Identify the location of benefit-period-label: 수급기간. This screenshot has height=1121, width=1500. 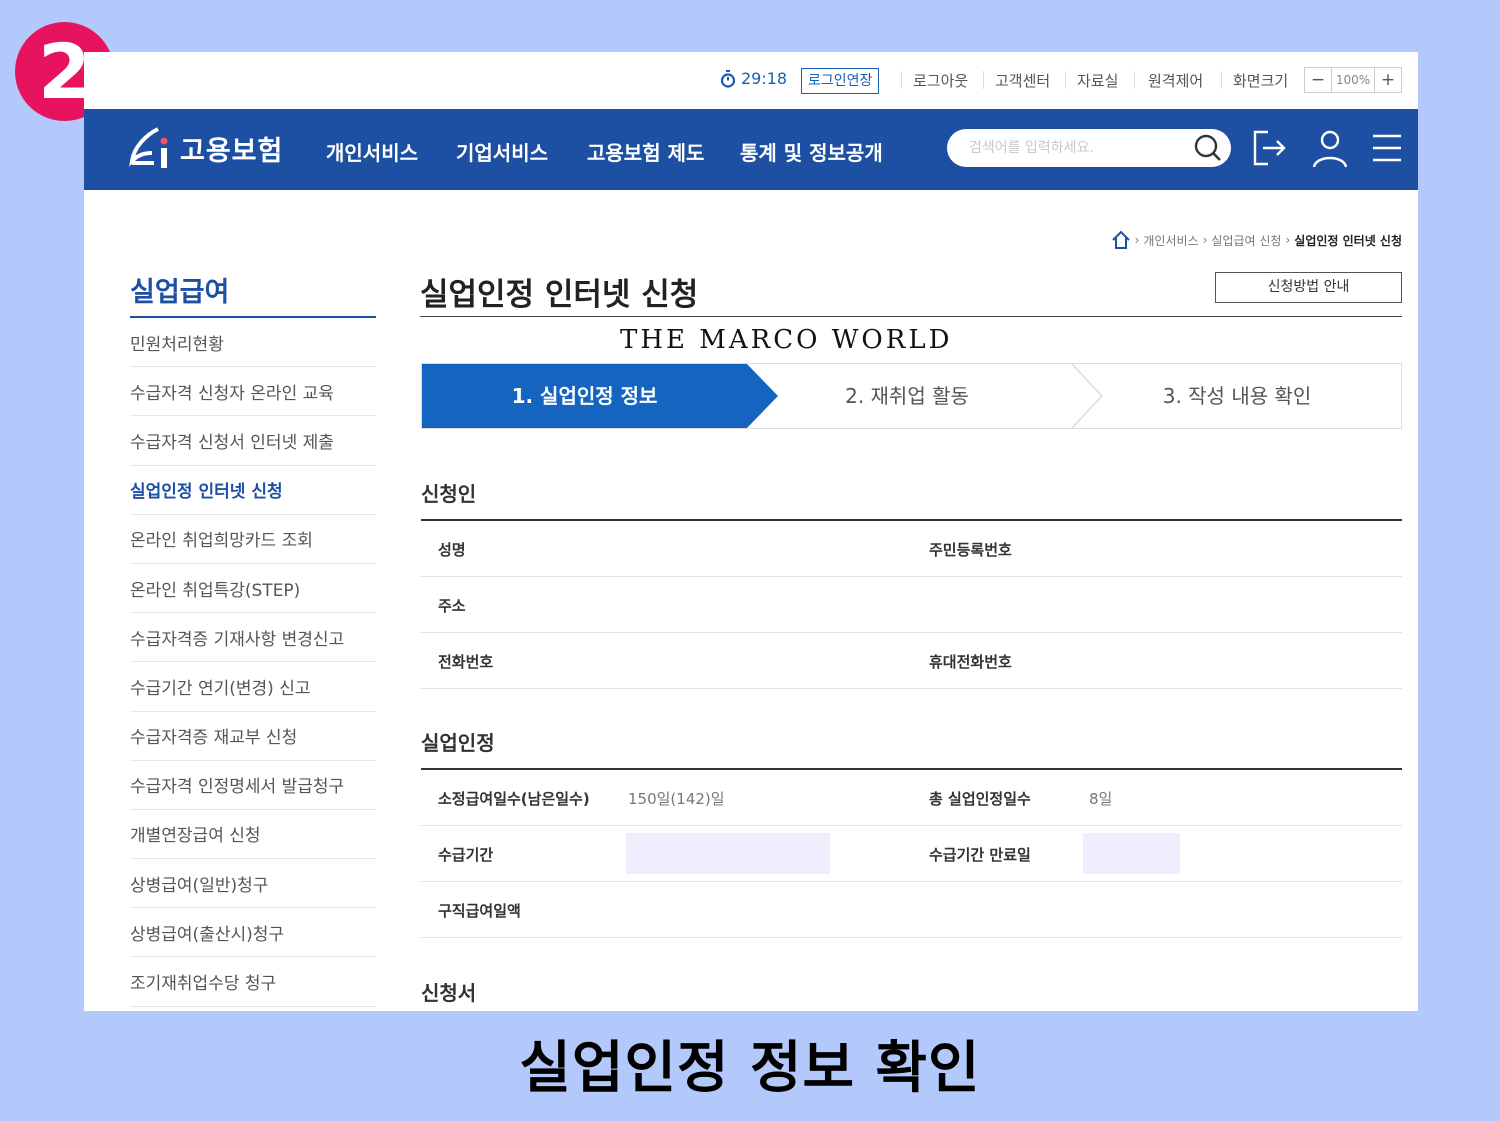
(466, 855).